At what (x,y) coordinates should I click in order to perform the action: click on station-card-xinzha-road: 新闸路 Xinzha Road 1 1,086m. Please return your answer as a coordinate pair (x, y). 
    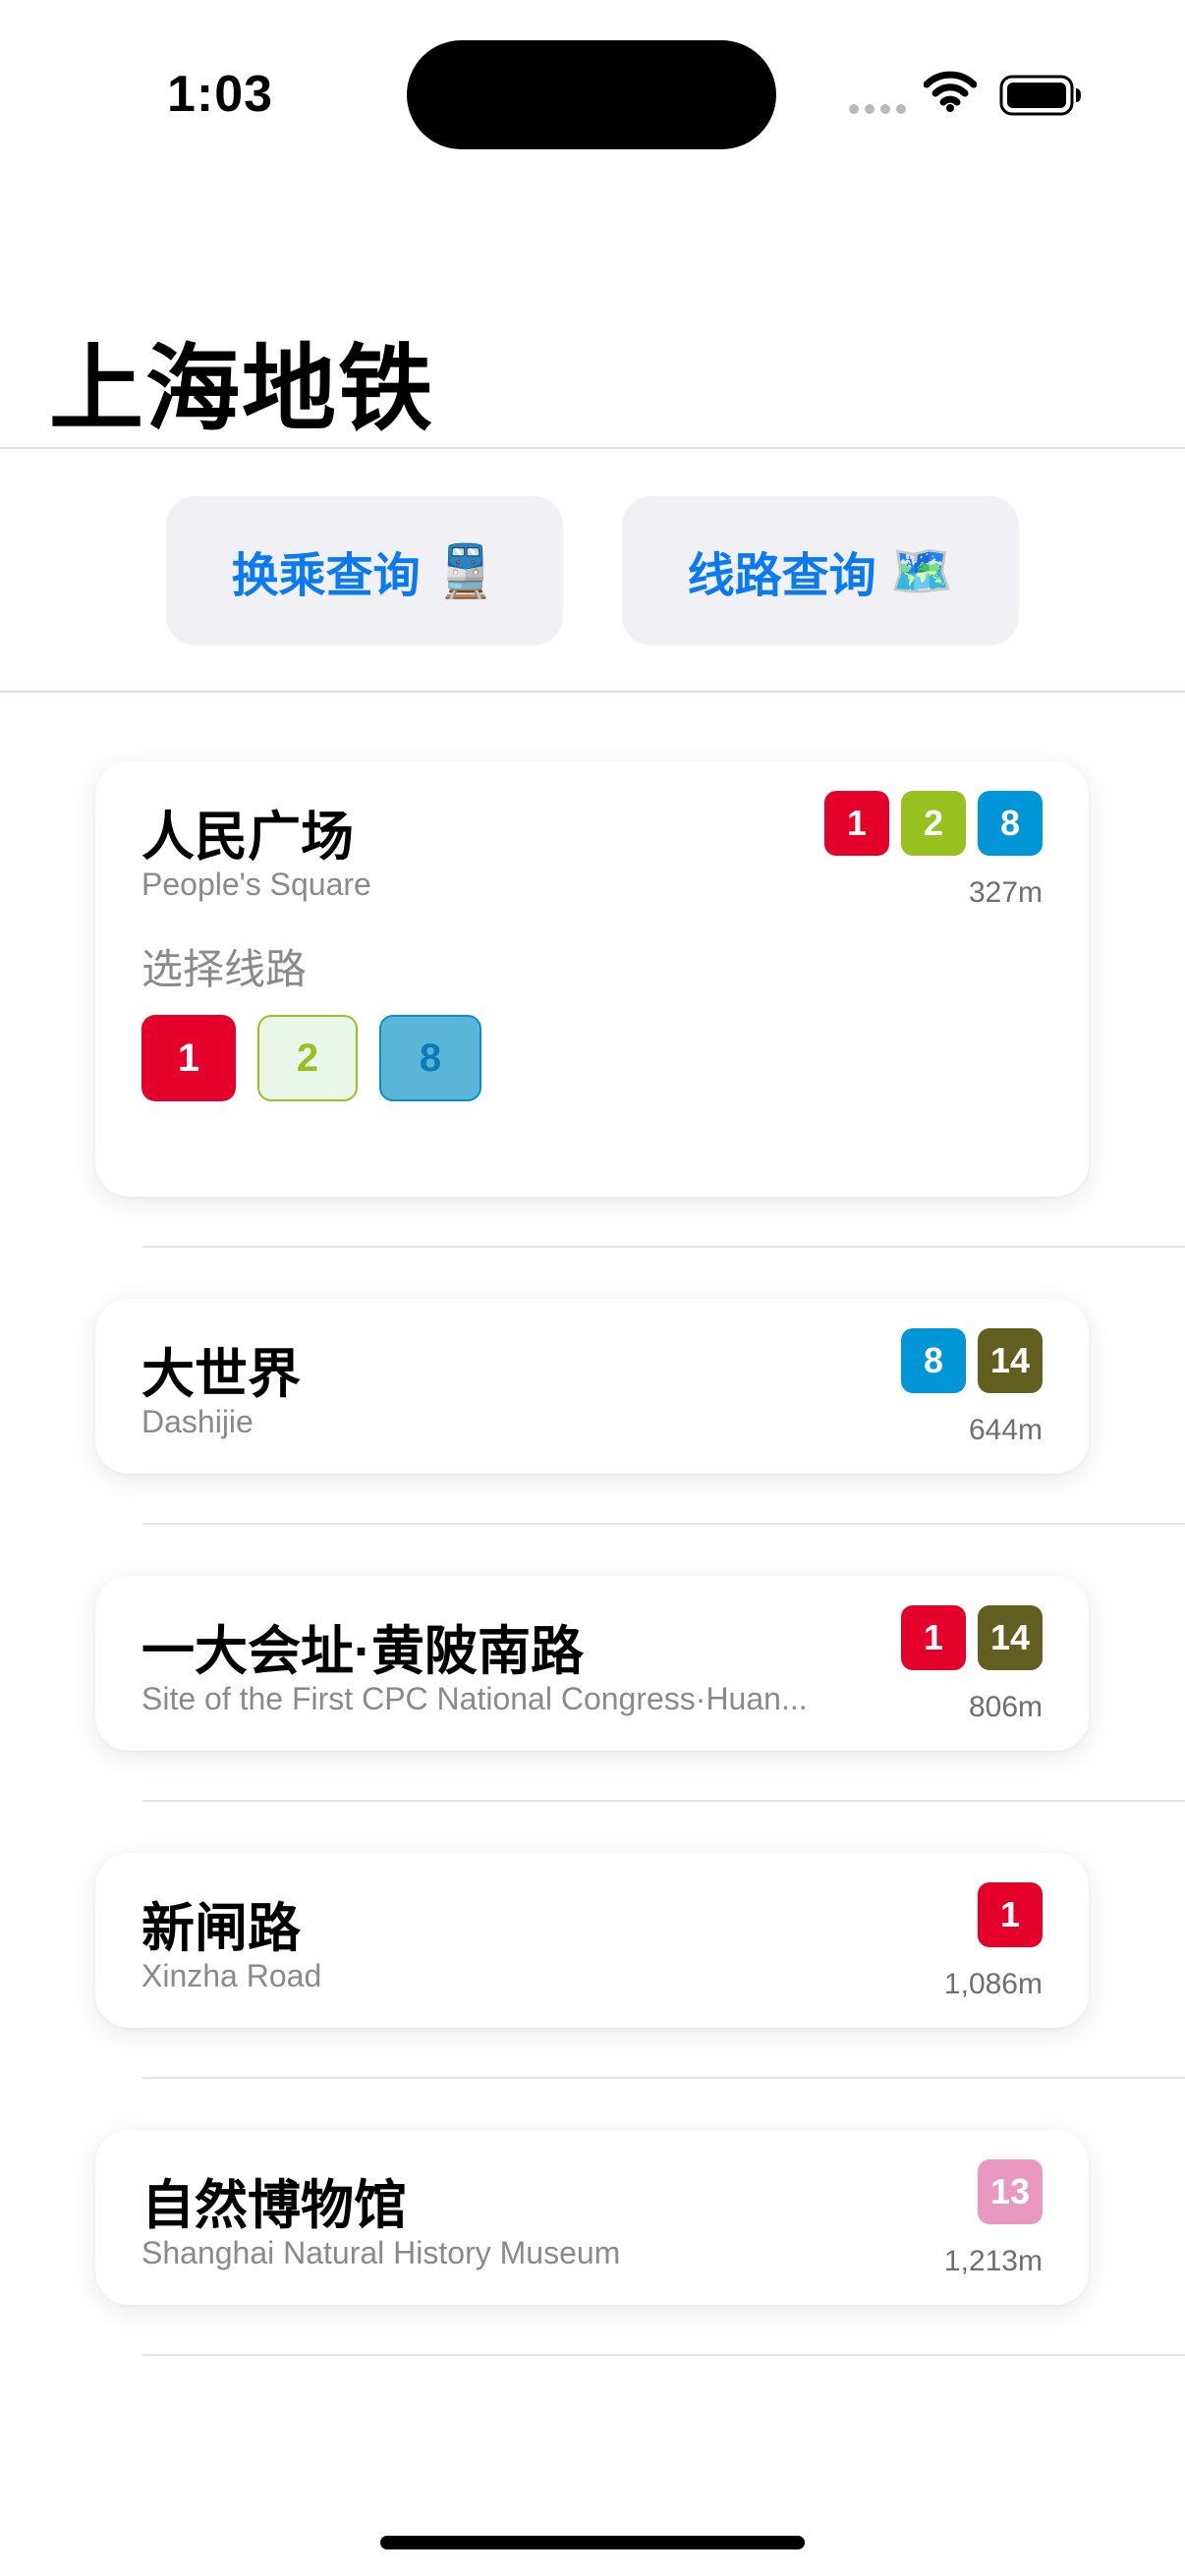
    Looking at the image, I should click on (592, 1940).